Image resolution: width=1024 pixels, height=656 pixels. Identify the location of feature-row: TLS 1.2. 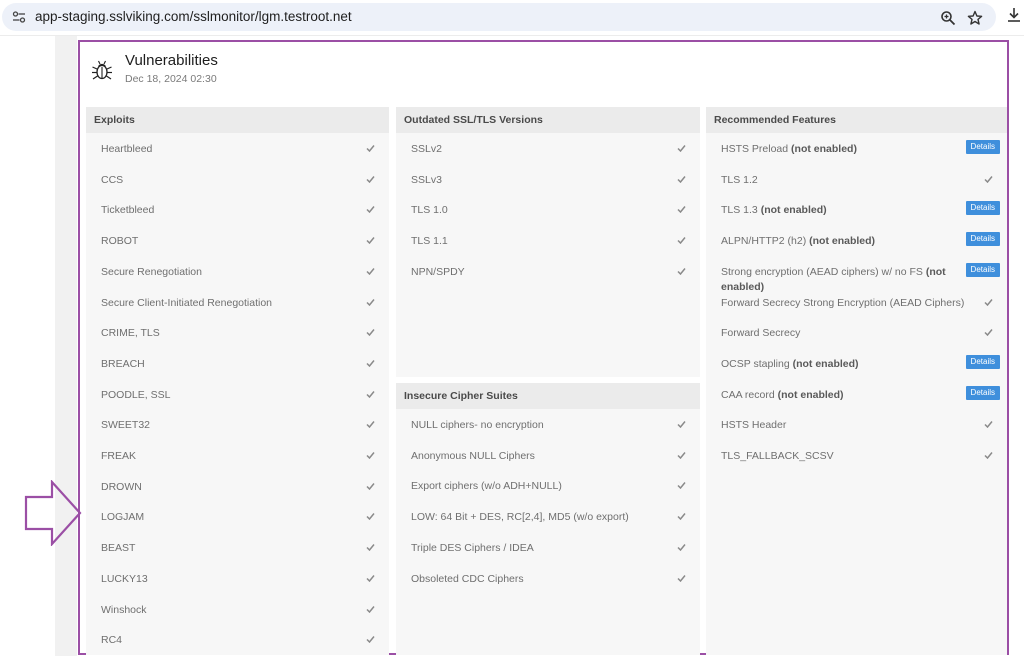
(856, 179).